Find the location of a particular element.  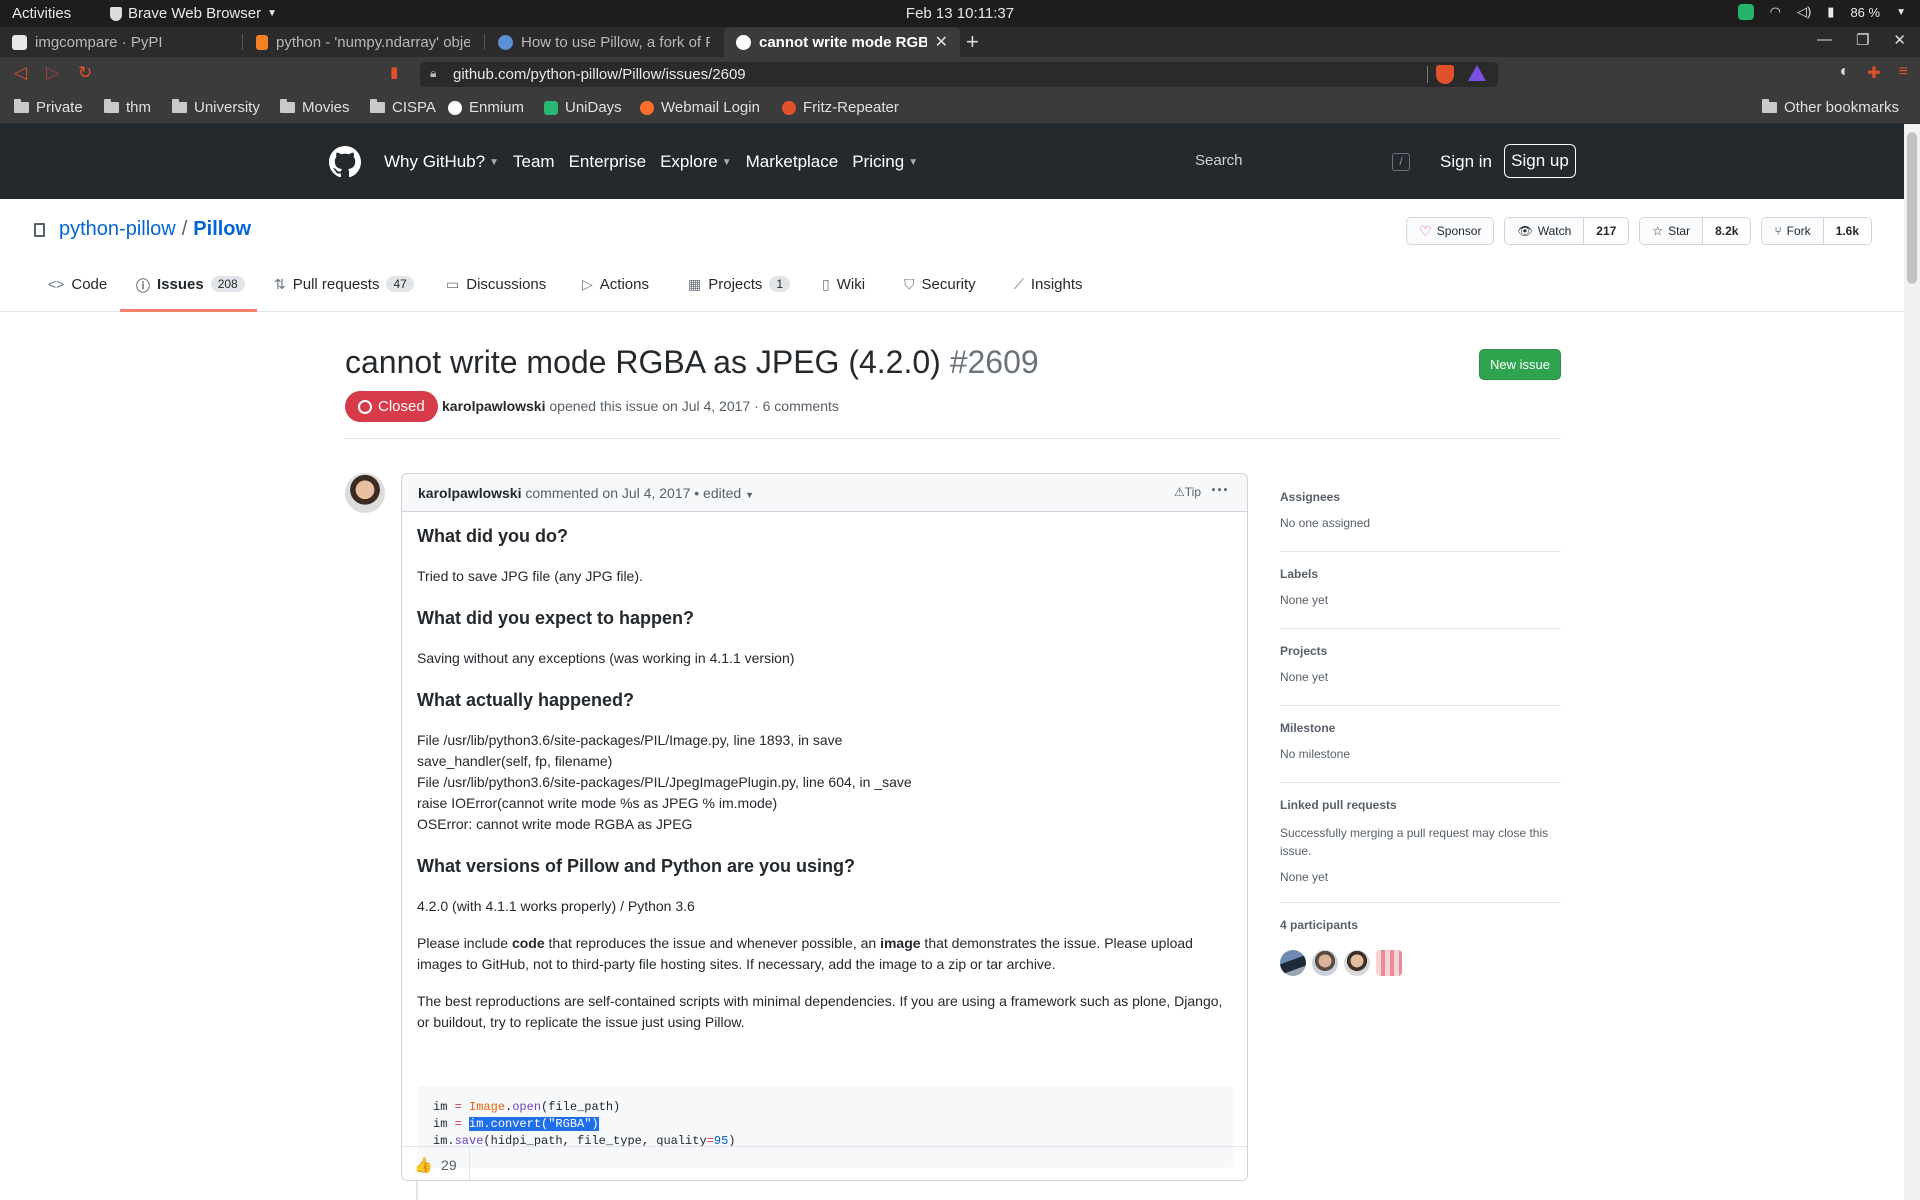

forward-icon: ▷ is located at coordinates (52, 73).